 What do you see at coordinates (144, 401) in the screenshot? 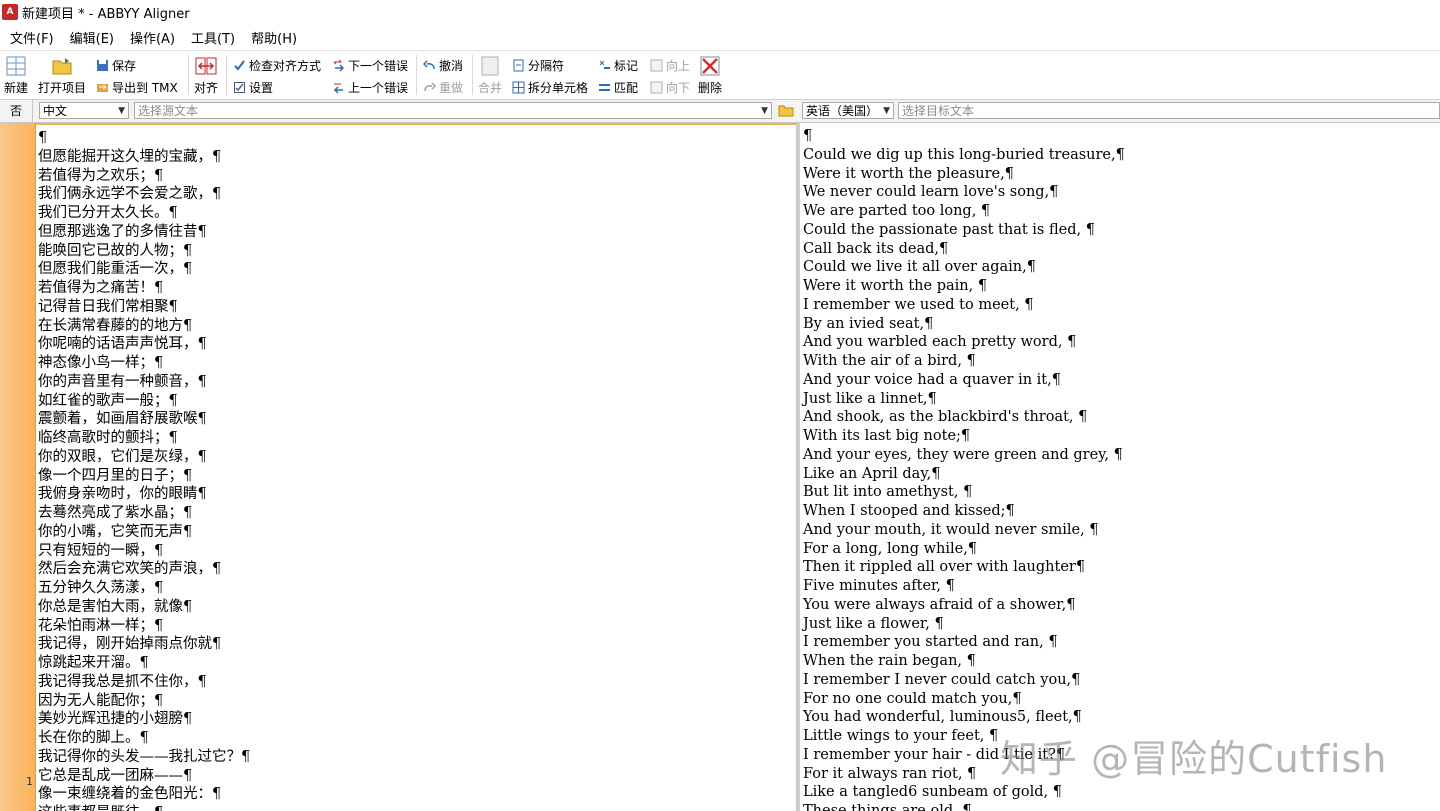
I see `source-line: 如红雀的歌声一般；¶` at bounding box center [144, 401].